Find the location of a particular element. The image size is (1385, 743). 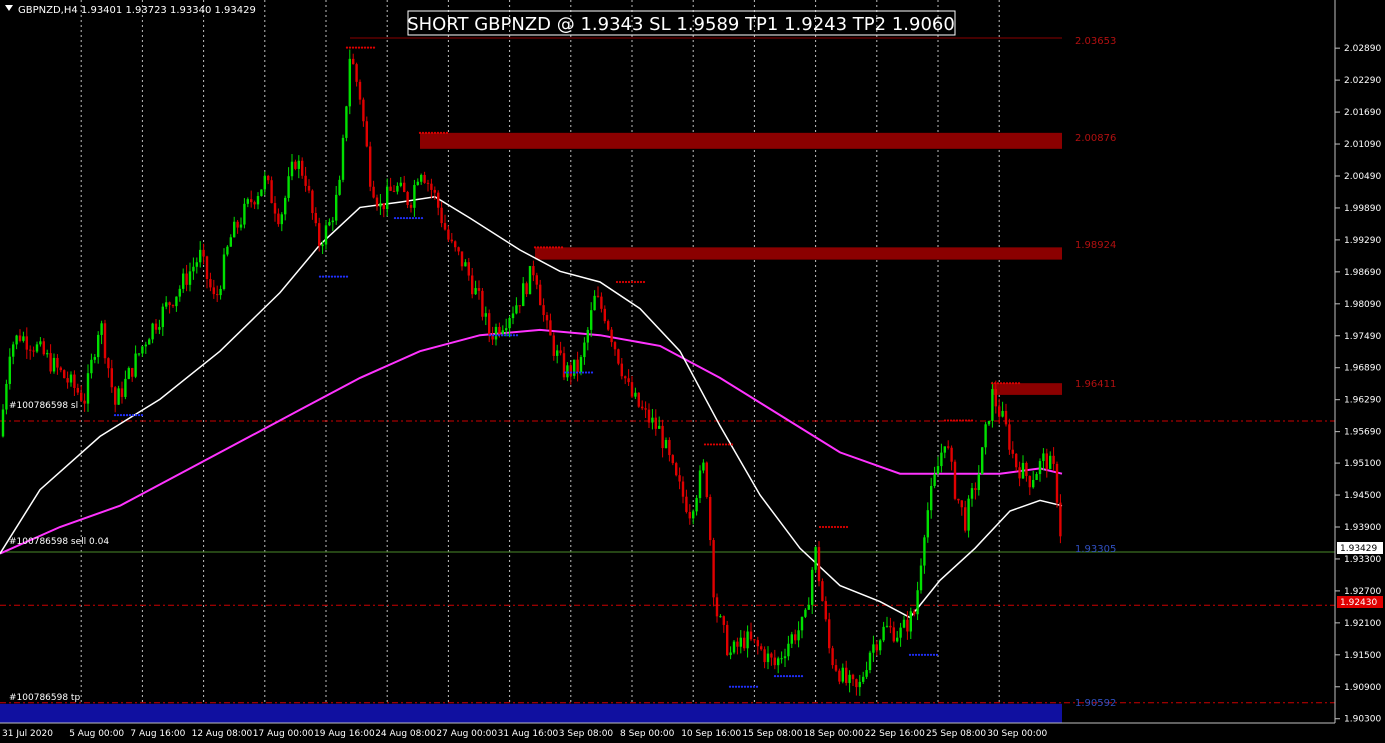

zone-label-5: 1.90592 is located at coordinates (1095, 703).